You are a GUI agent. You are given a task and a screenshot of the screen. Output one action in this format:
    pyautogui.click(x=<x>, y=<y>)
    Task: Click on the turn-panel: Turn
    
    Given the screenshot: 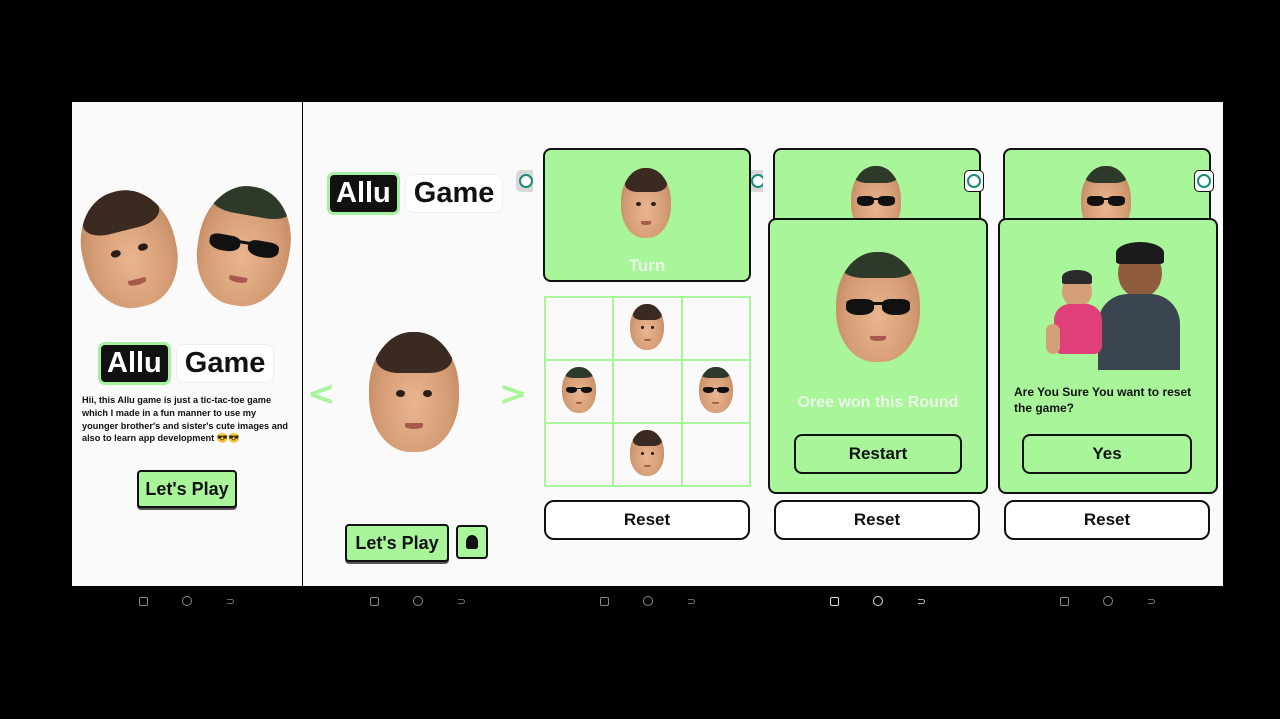 What is the action you would take?
    pyautogui.click(x=647, y=215)
    